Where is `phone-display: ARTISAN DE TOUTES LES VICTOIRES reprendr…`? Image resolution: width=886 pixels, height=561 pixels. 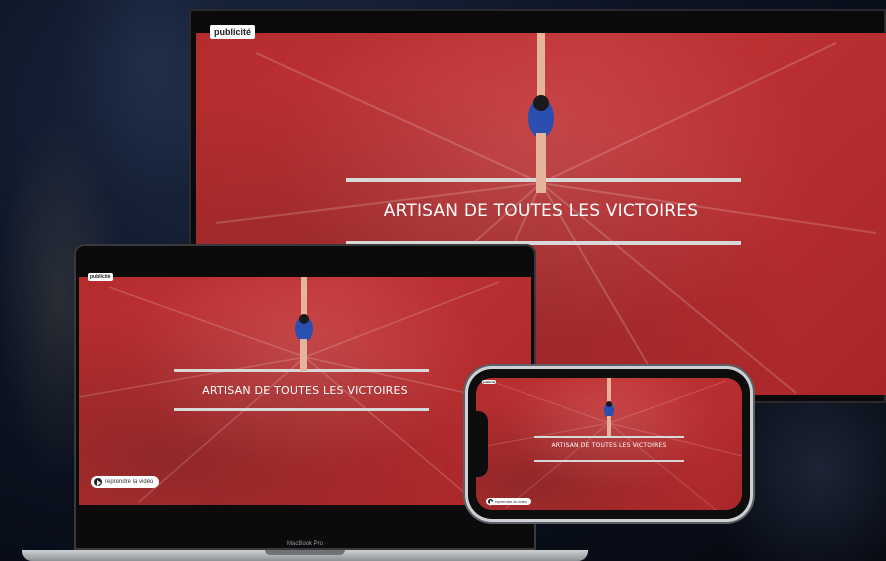 phone-display: ARTISAN DE TOUTES LES VICTOIRES reprendr… is located at coordinates (609, 444).